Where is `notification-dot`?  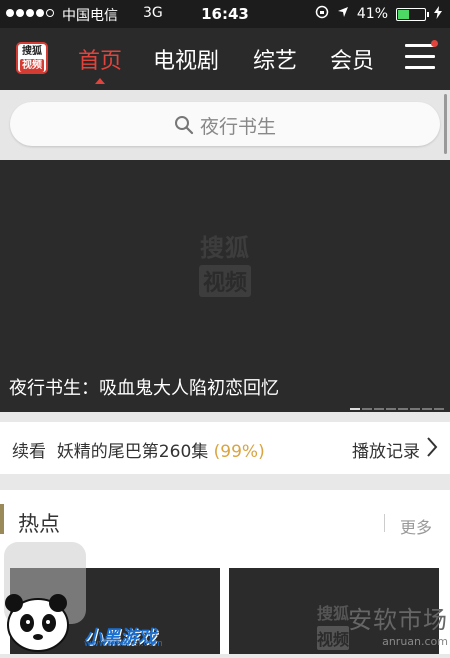 notification-dot is located at coordinates (434, 43).